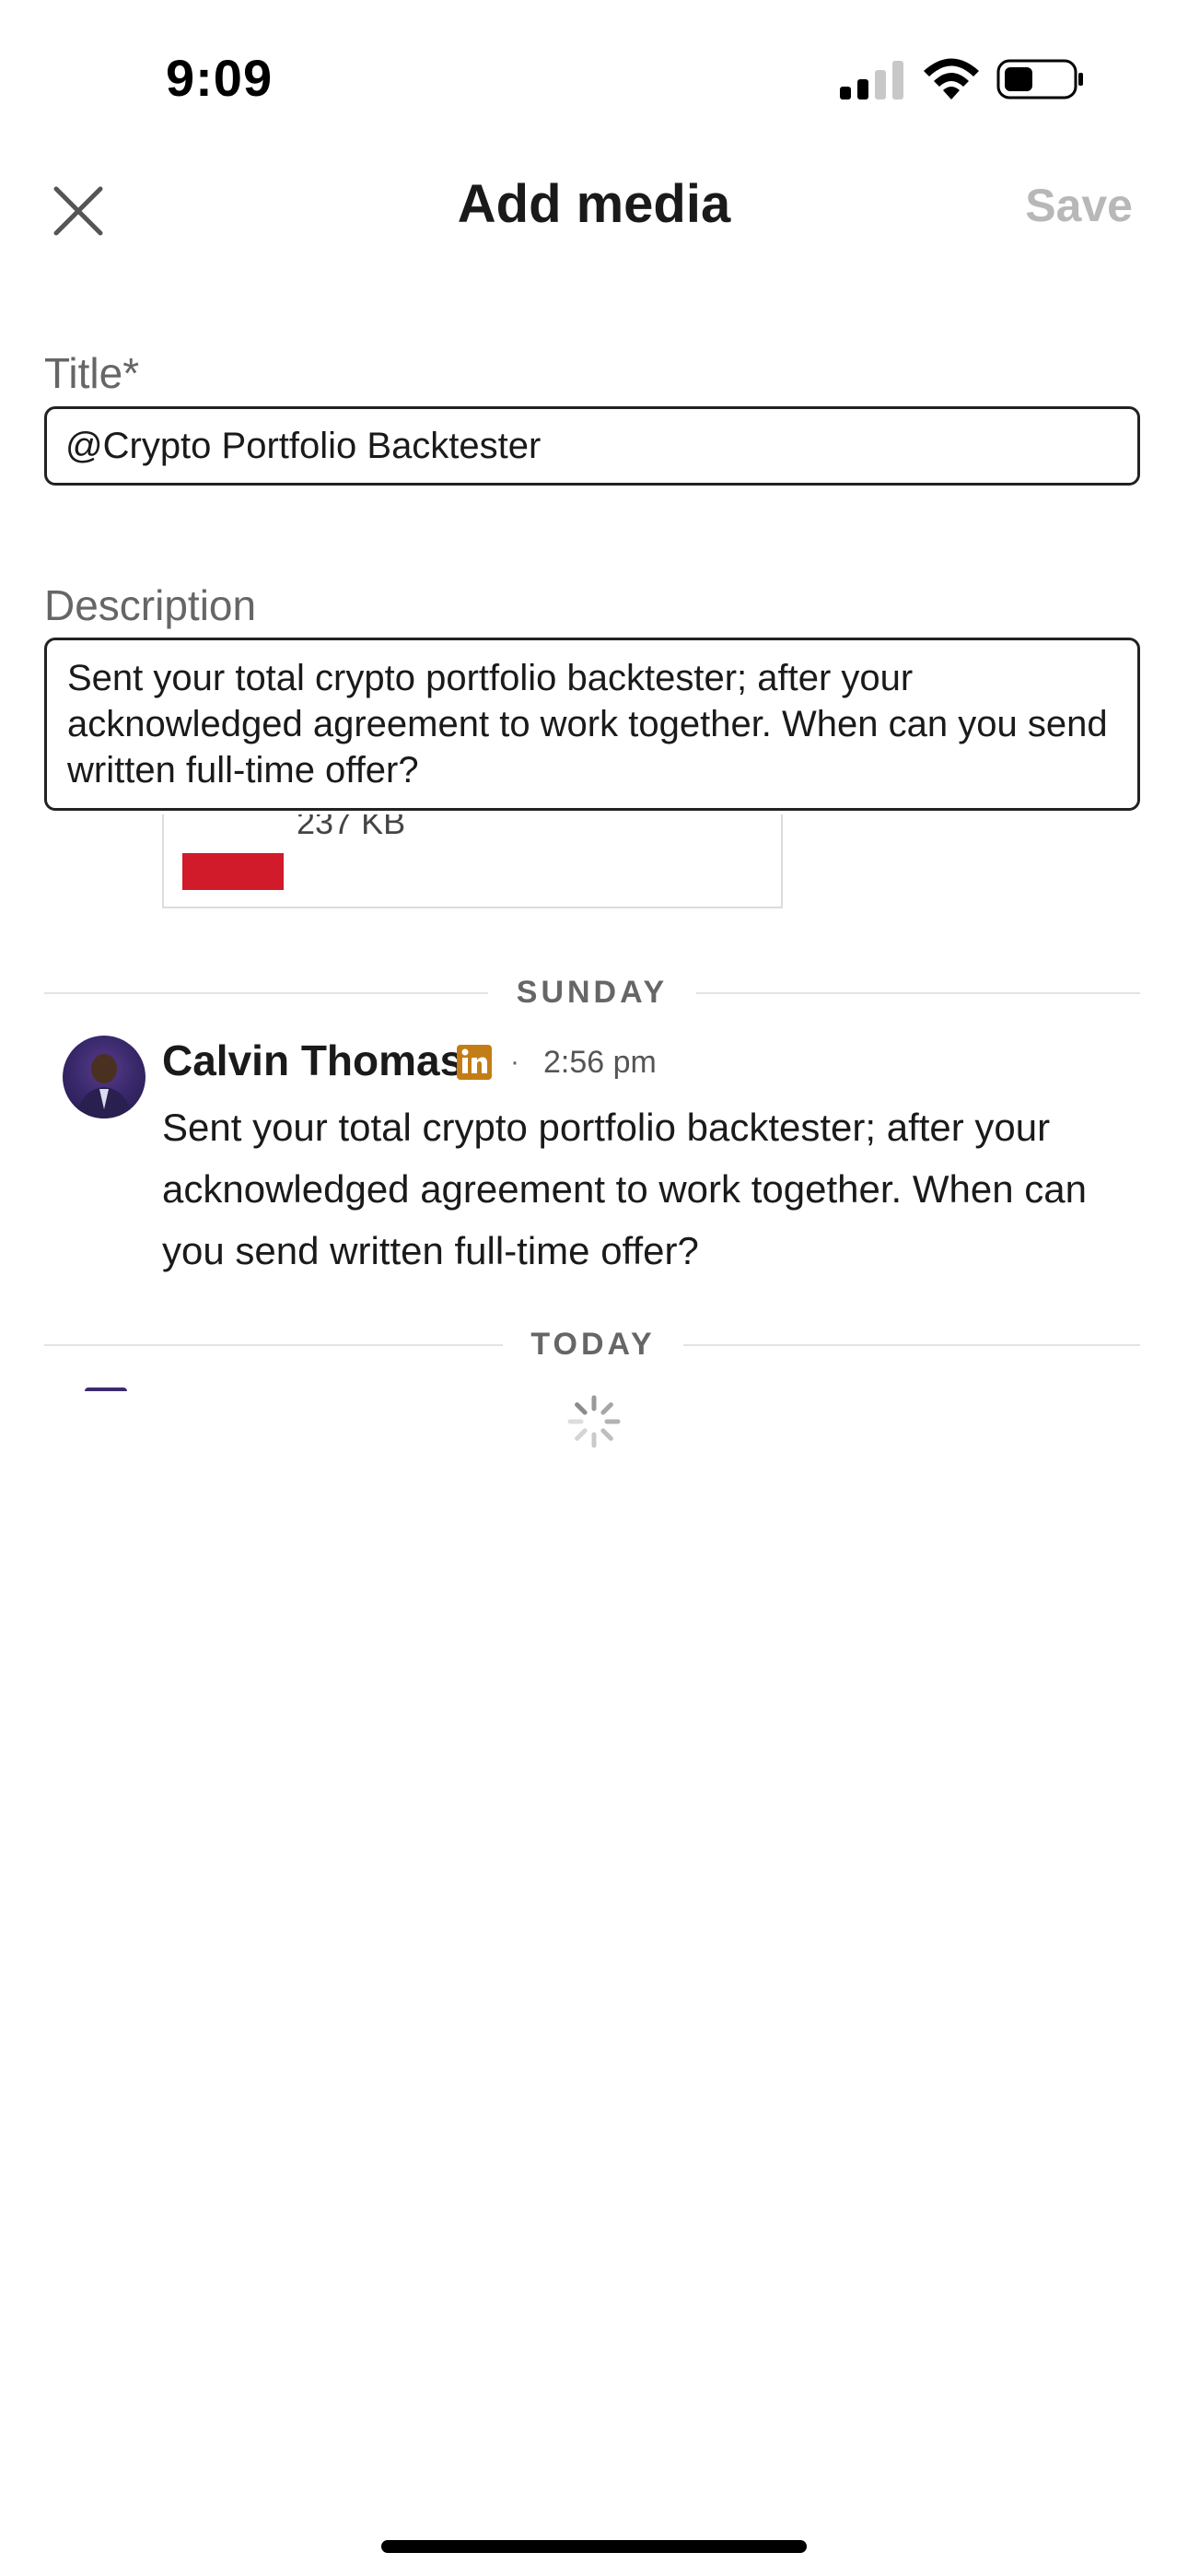 Image resolution: width=1188 pixels, height=2576 pixels. What do you see at coordinates (592, 446) in the screenshot?
I see `title-input` at bounding box center [592, 446].